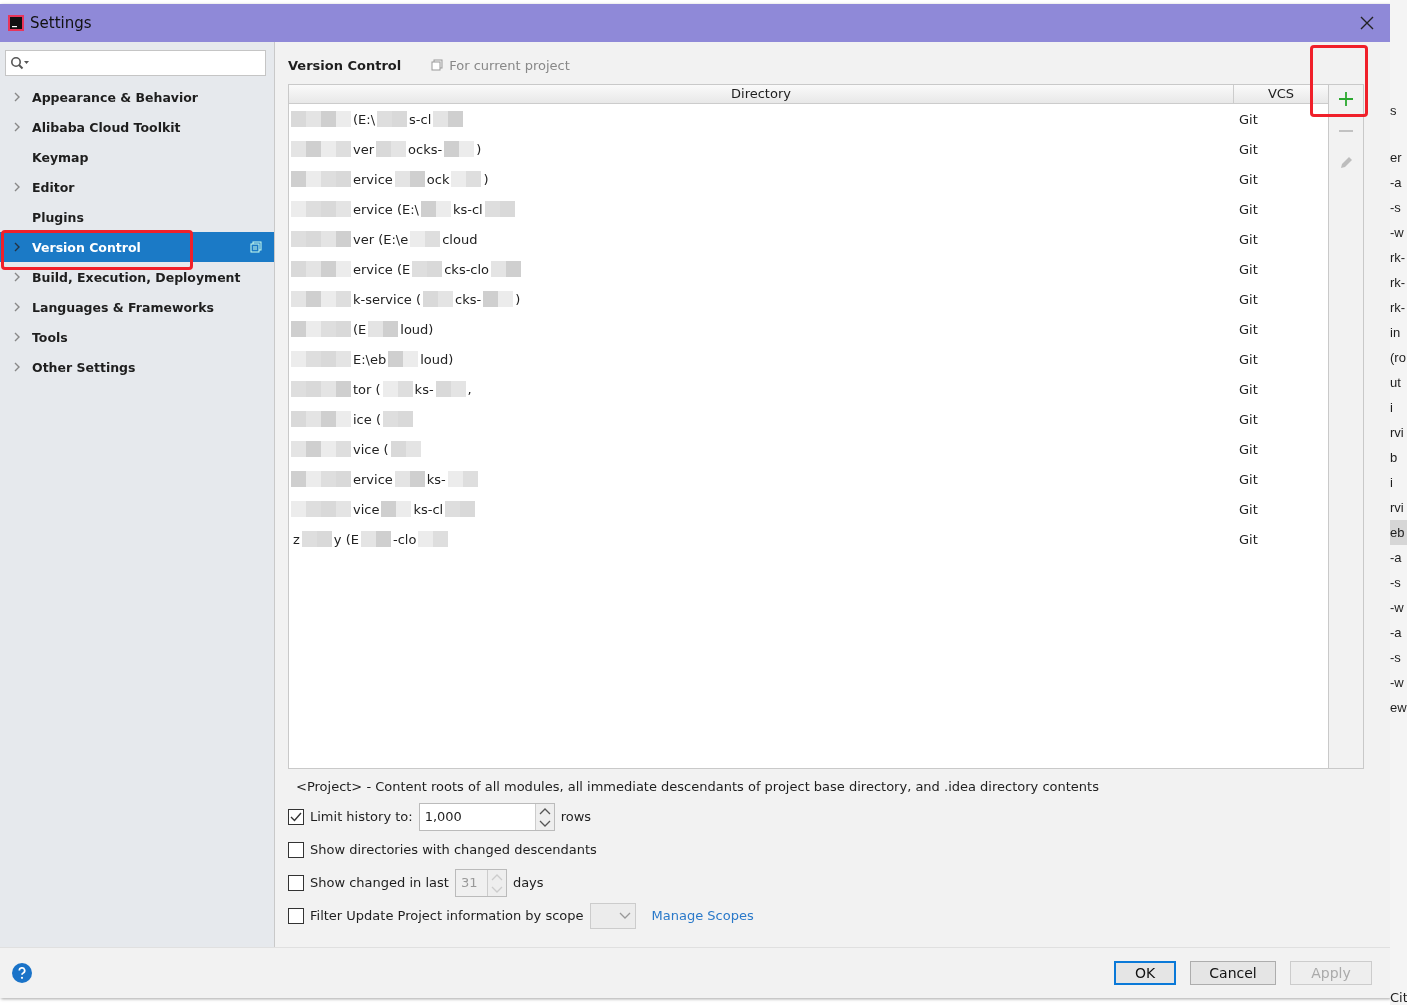  Describe the element at coordinates (453, 849) in the screenshot. I see `option-label: Show directories with changed descendants` at that location.